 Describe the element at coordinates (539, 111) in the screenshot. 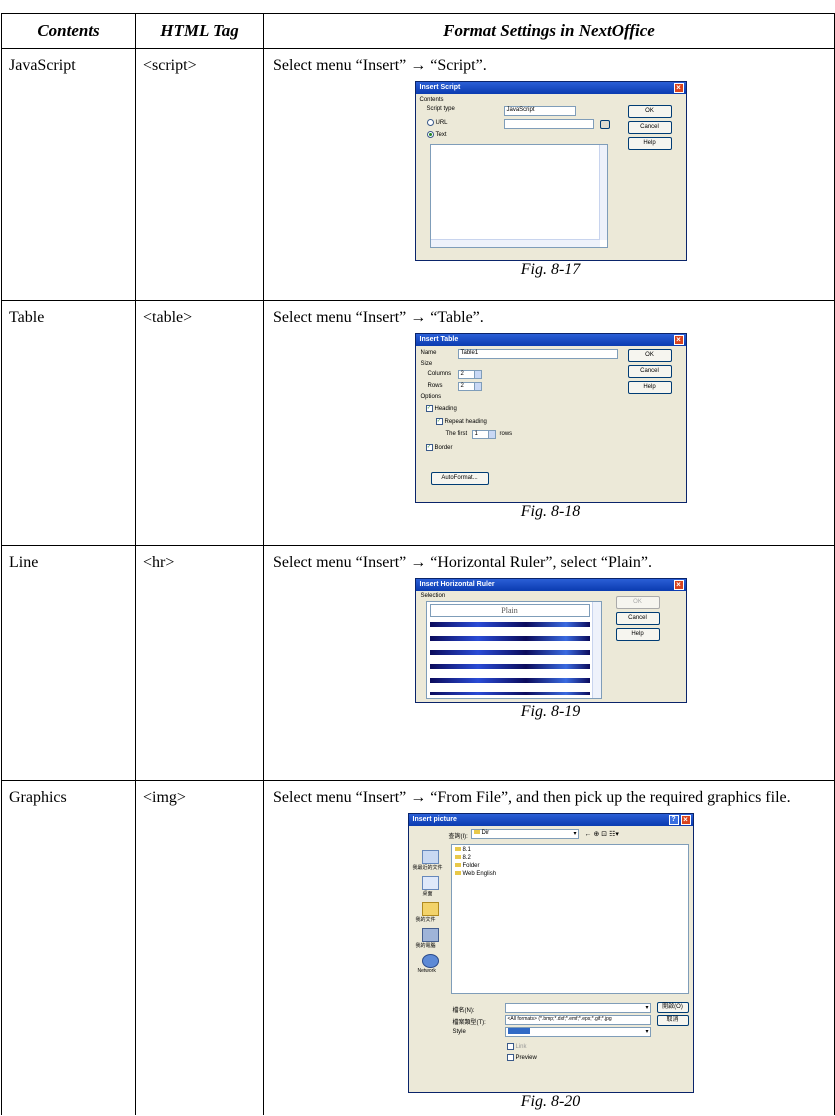

I see `script-type-field: JavaScript` at that location.